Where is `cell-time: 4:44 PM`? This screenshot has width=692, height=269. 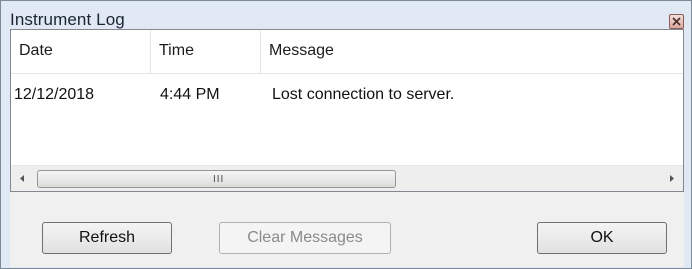
cell-time: 4:44 PM is located at coordinates (190, 94).